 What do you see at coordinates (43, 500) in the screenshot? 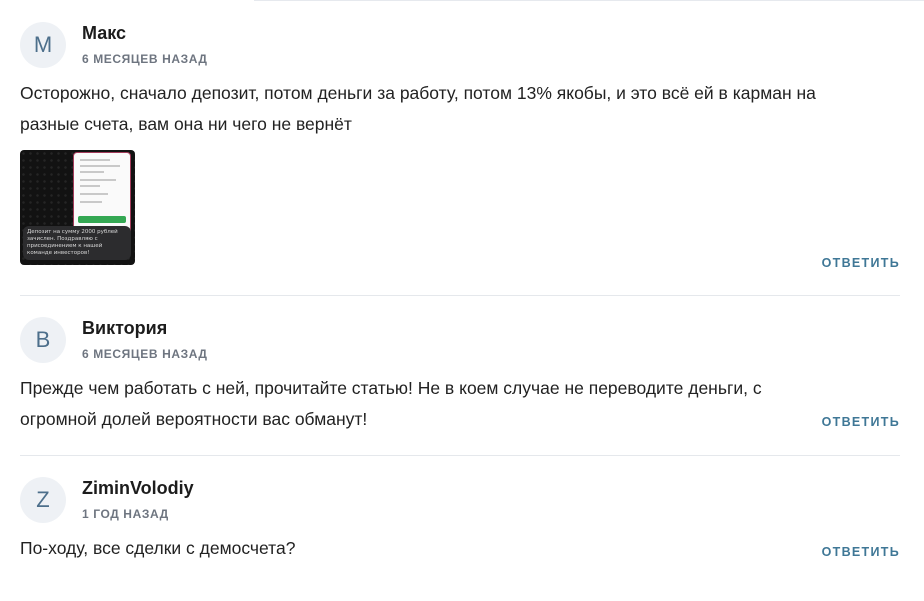
I see `avatar: Z` at bounding box center [43, 500].